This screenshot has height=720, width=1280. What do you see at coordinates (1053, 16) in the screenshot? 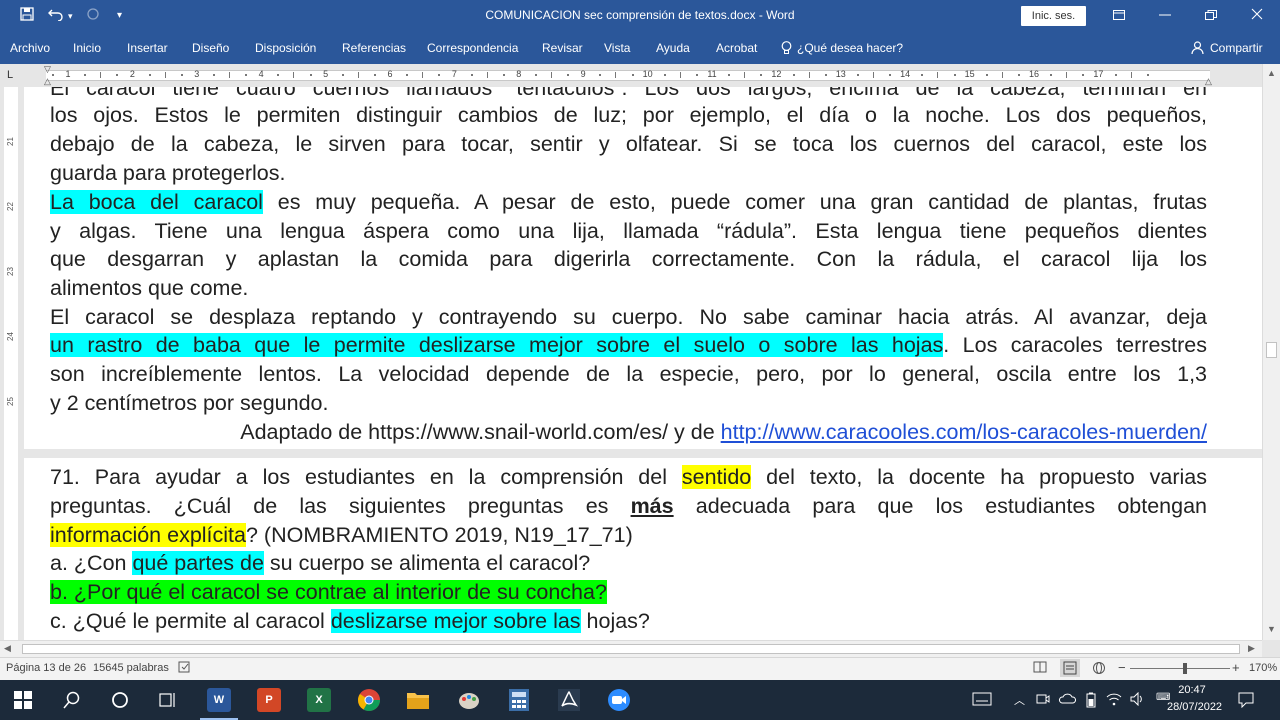
I see `sign-in-button: Inic. ses.` at bounding box center [1053, 16].